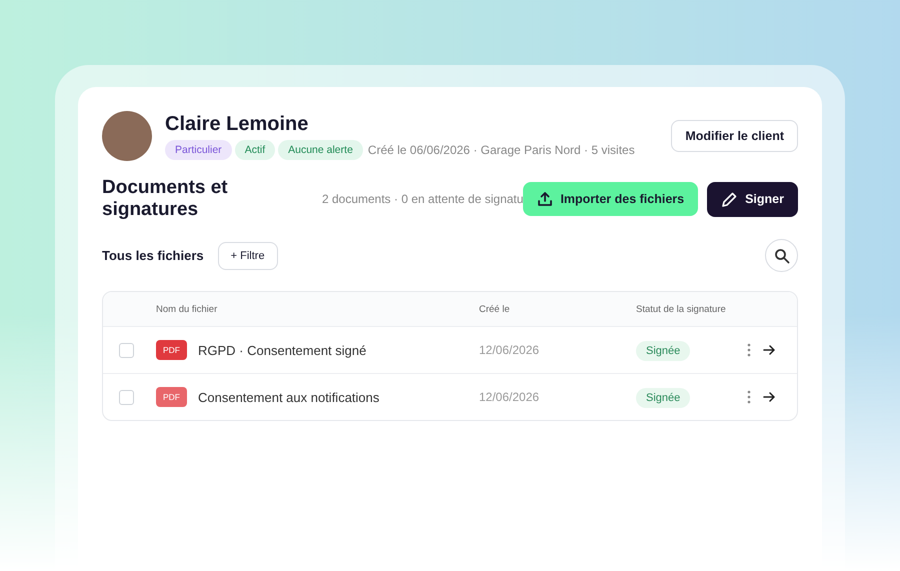  Describe the element at coordinates (255, 150) in the screenshot. I see `tag: Actif` at that location.